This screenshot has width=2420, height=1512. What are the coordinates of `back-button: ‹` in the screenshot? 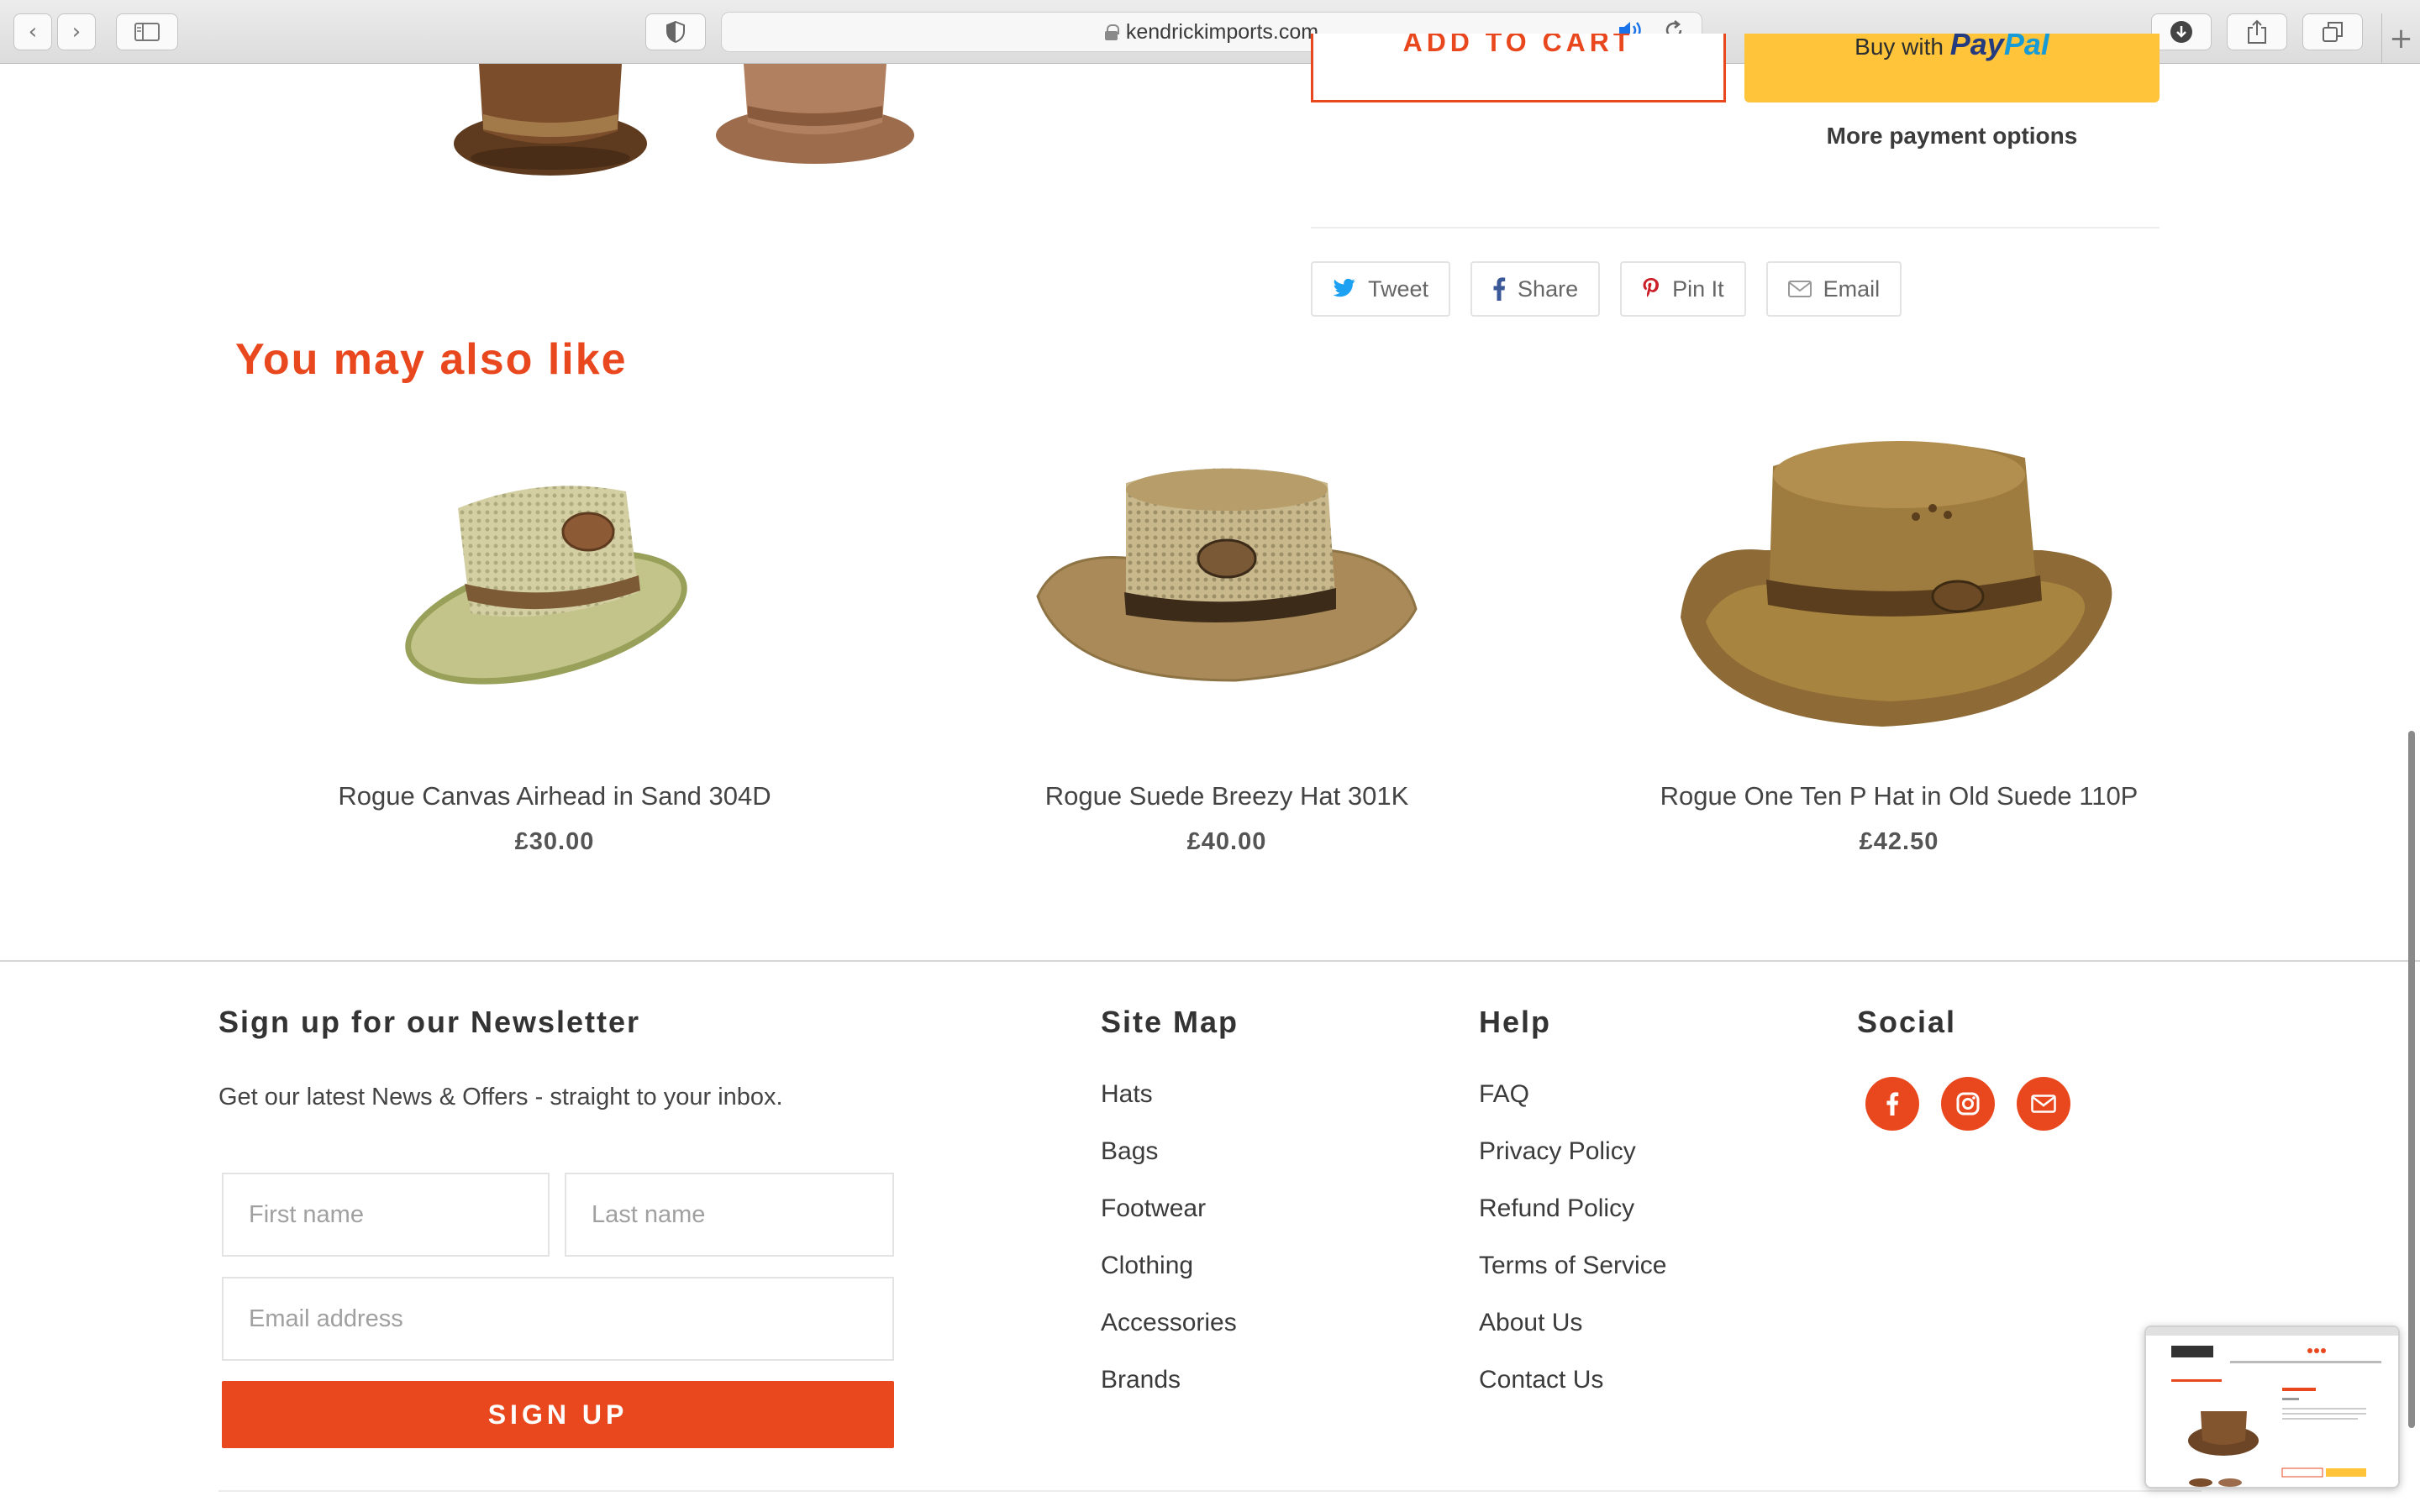 It's located at (33, 31).